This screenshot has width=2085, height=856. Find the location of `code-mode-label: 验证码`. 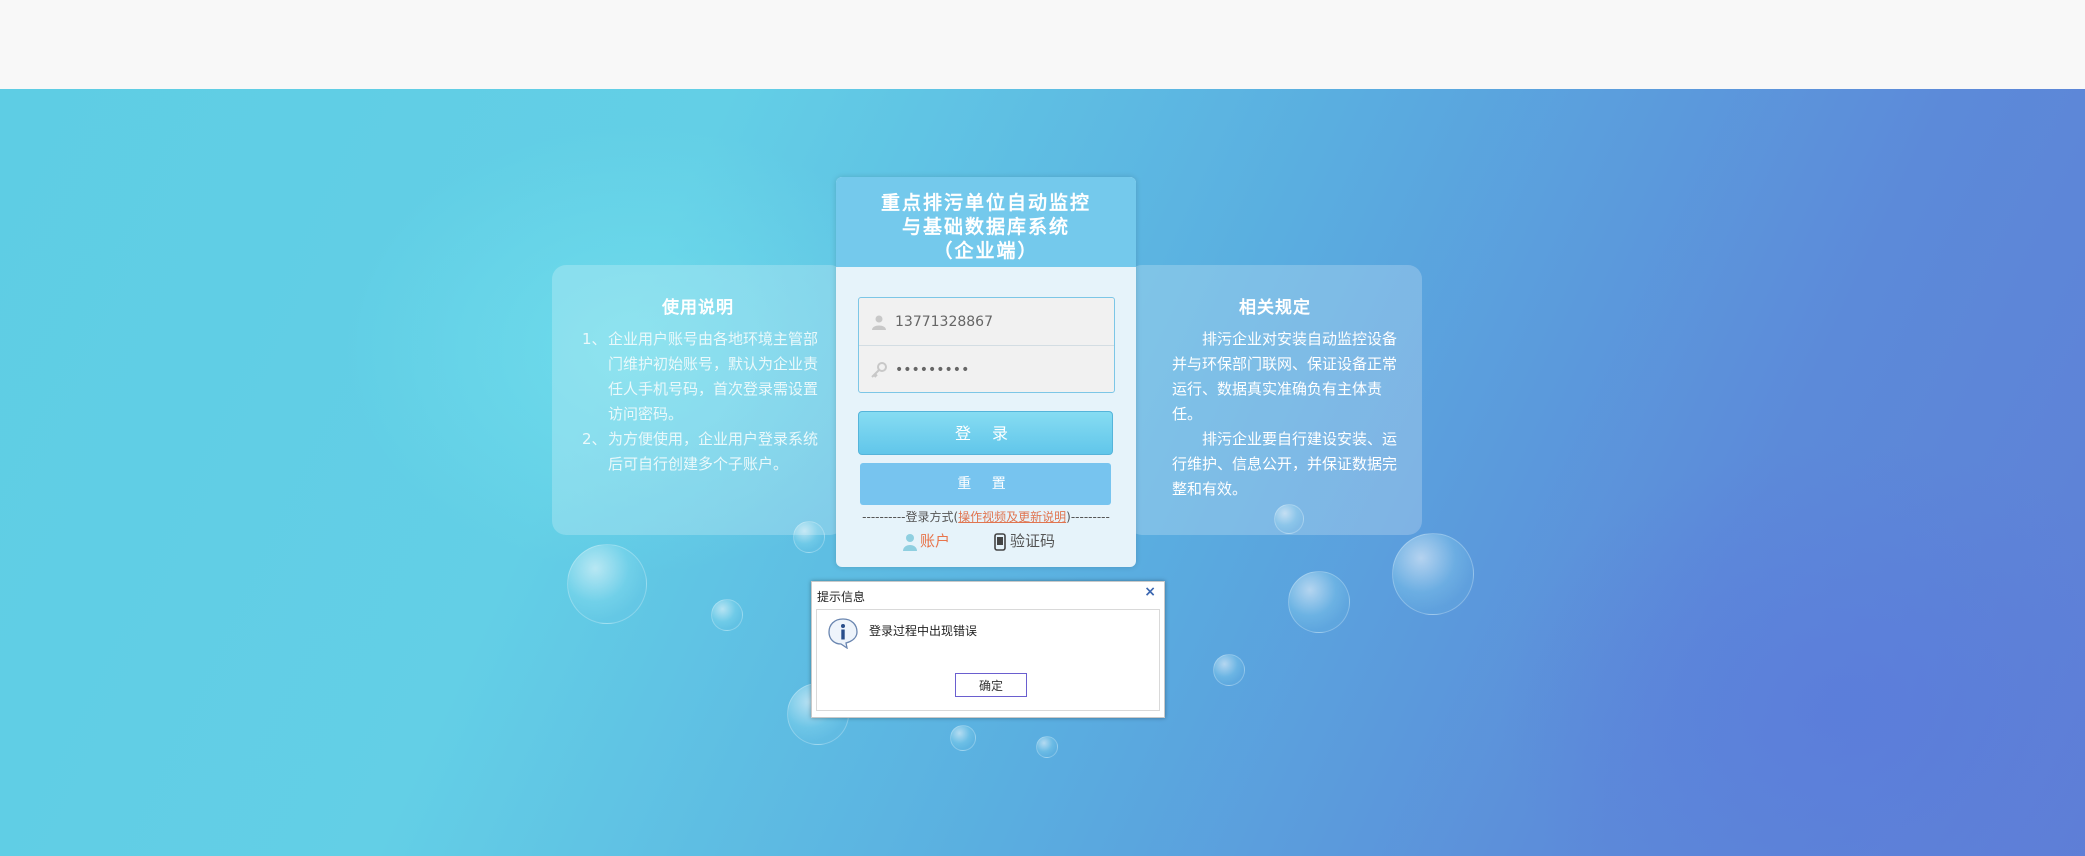

code-mode-label: 验证码 is located at coordinates (1033, 541).